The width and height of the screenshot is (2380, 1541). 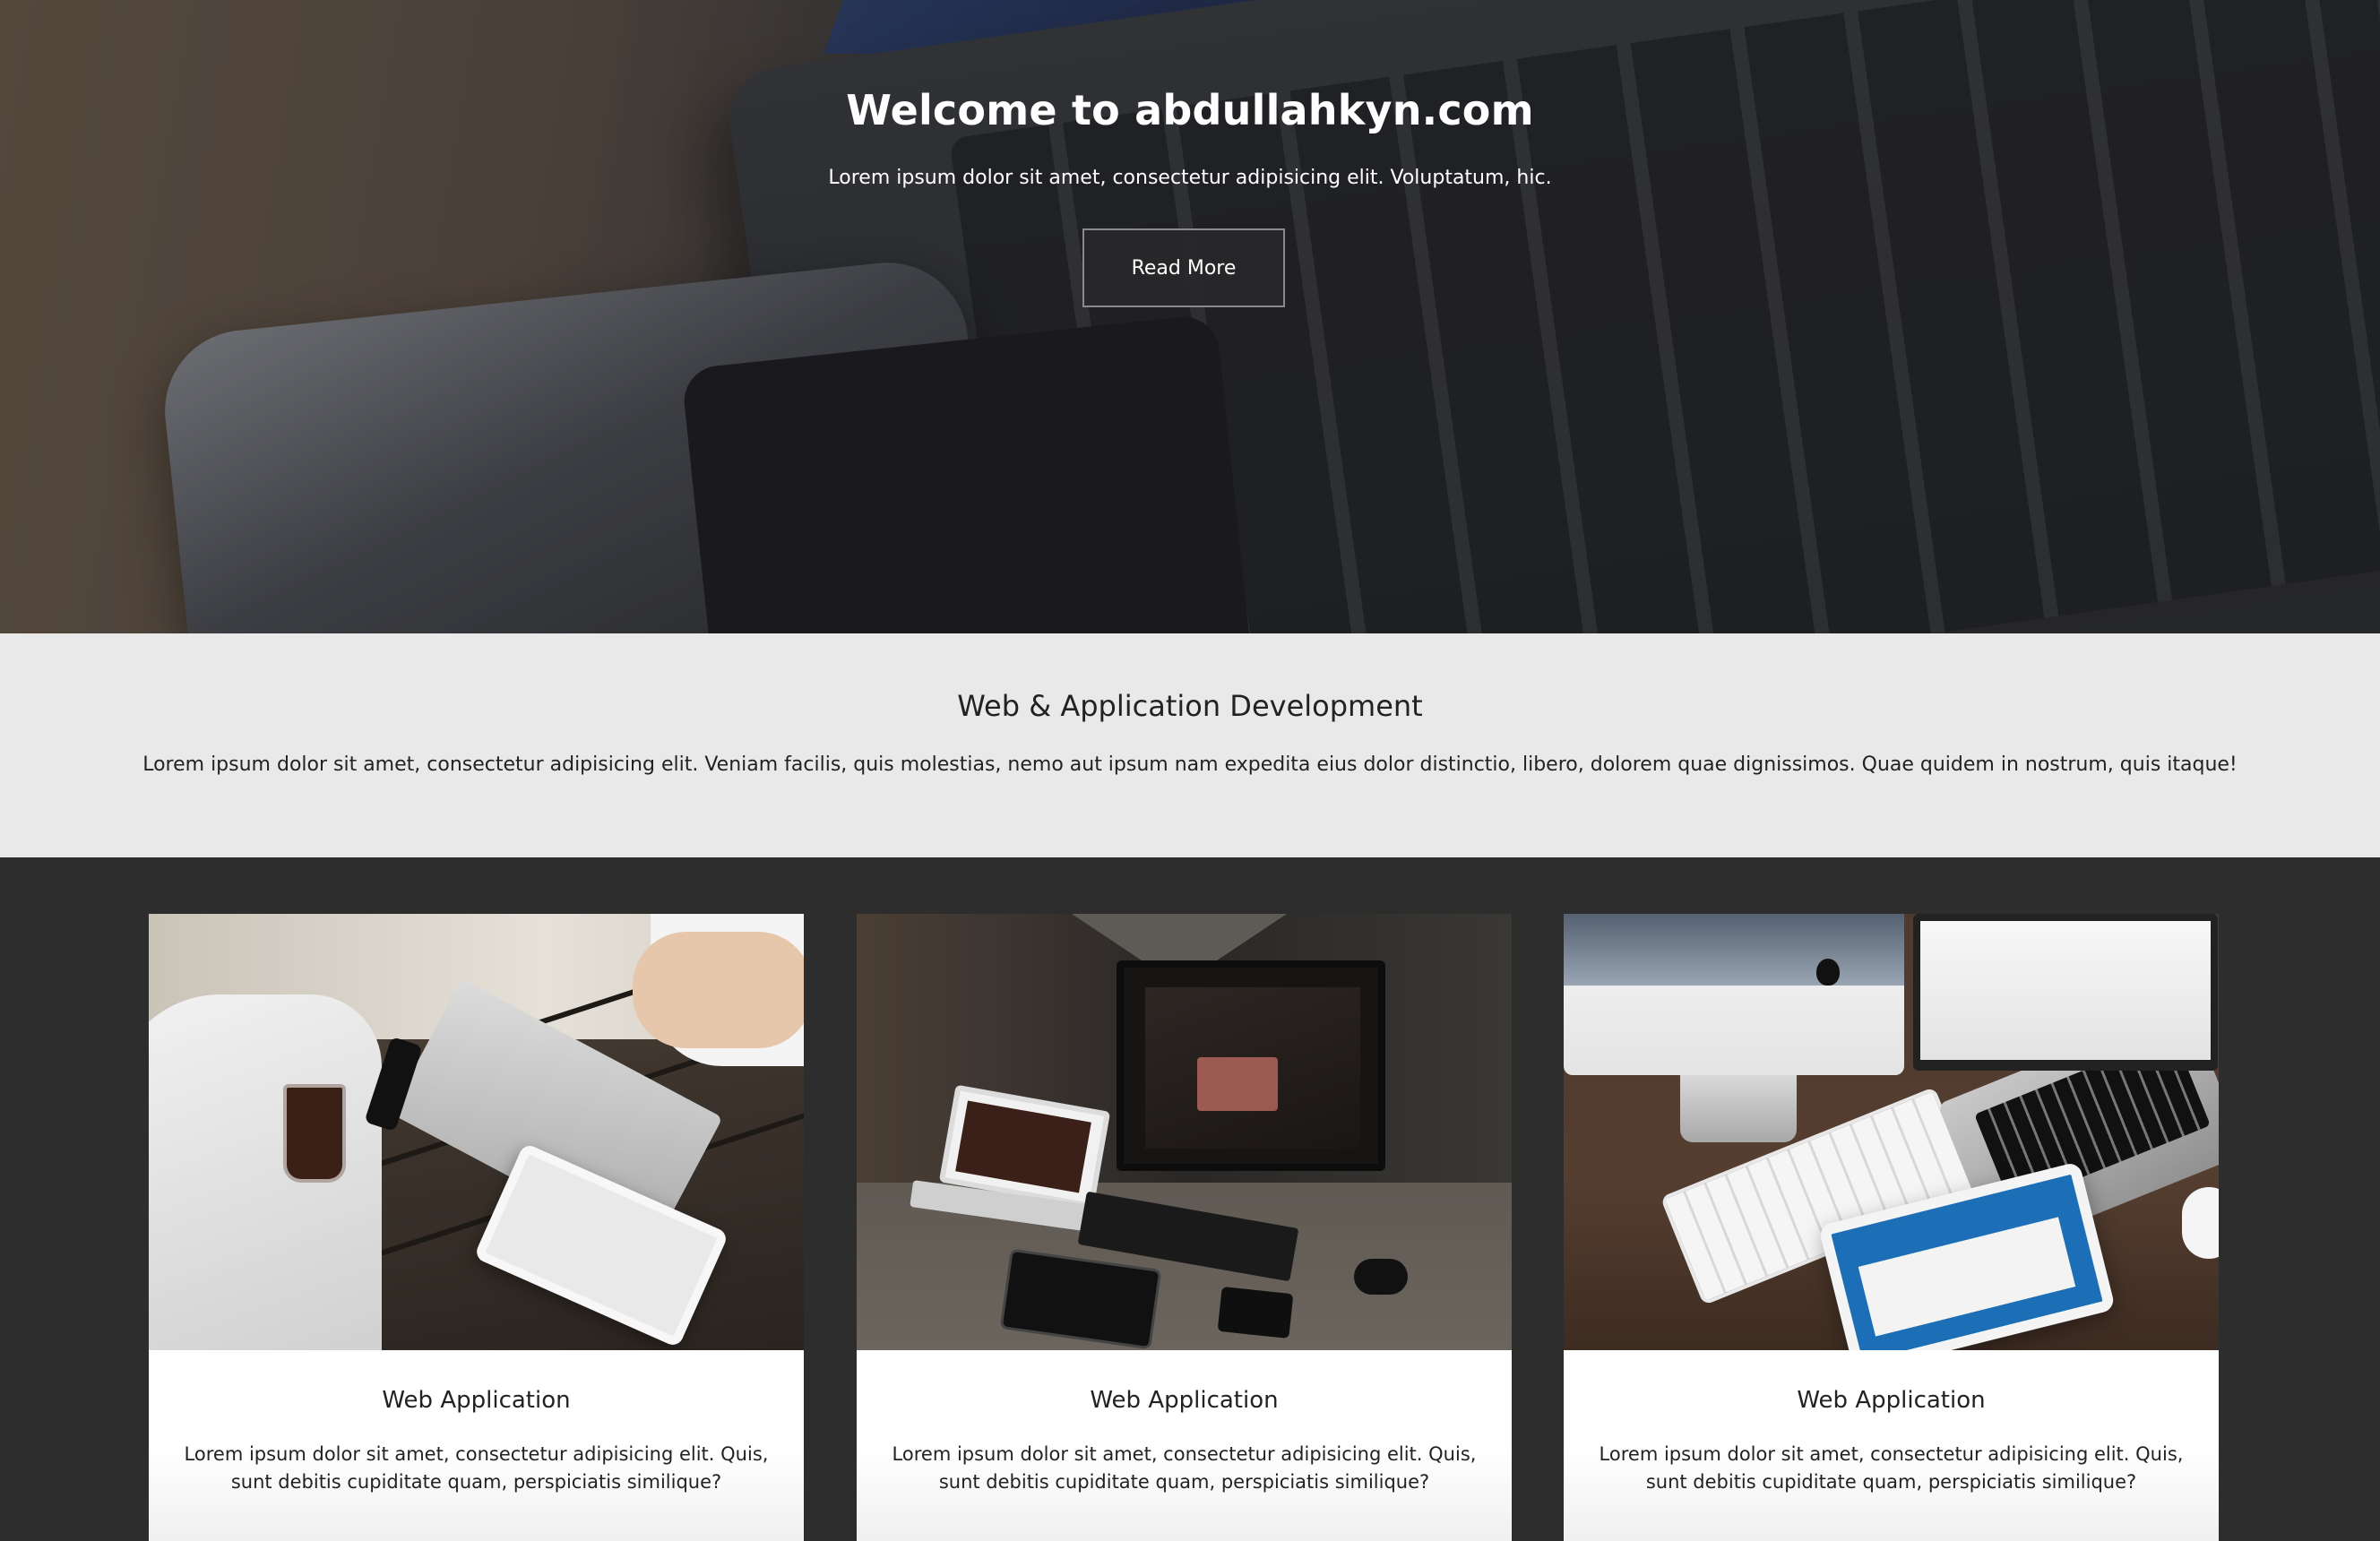 What do you see at coordinates (719, 990) in the screenshot?
I see `image-arm` at bounding box center [719, 990].